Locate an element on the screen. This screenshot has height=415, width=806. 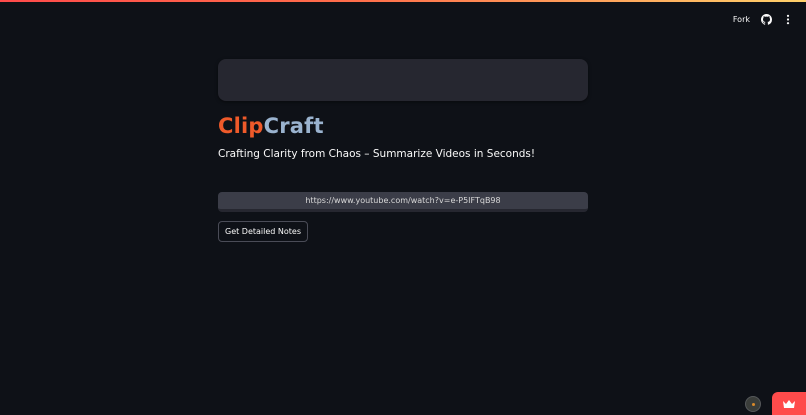
streamlit-badge-button is located at coordinates (789, 403).